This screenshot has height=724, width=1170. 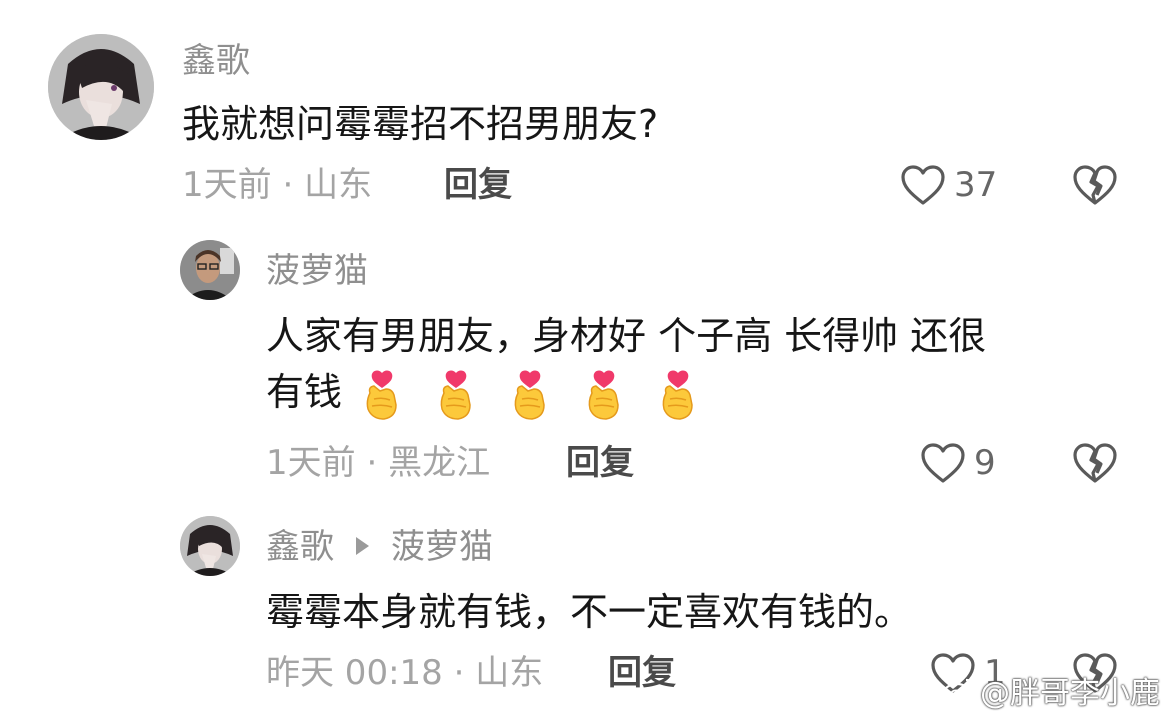 What do you see at coordinates (338, 185) in the screenshot?
I see `comment-location: 山东` at bounding box center [338, 185].